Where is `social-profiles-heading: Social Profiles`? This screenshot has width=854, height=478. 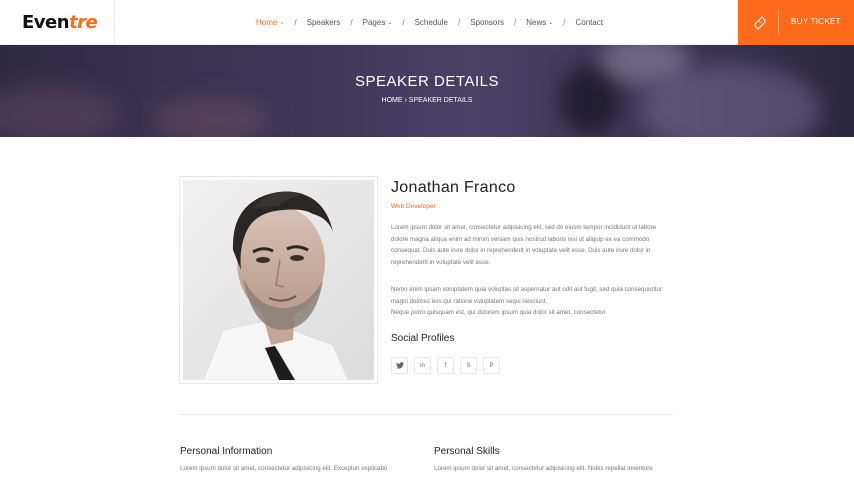
social-profiles-heading: Social Profiles is located at coordinates (423, 338).